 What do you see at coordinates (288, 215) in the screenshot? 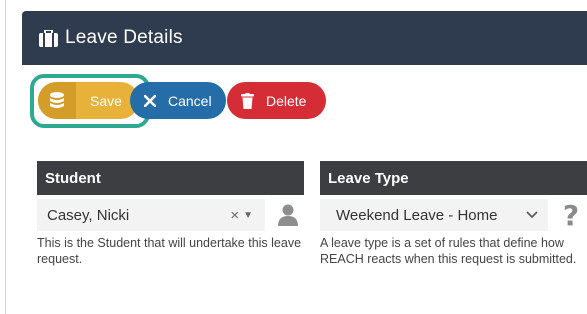
I see `user-icon` at bounding box center [288, 215].